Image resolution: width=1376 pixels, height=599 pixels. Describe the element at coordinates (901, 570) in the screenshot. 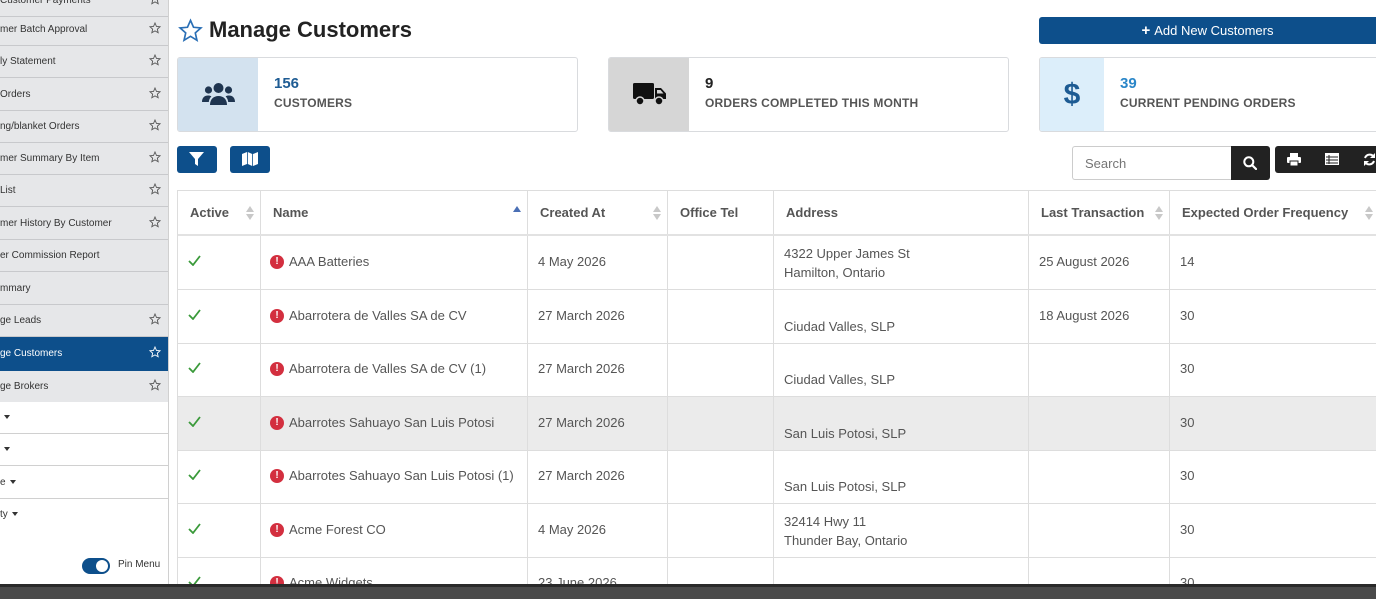

I see `cell-address` at that location.